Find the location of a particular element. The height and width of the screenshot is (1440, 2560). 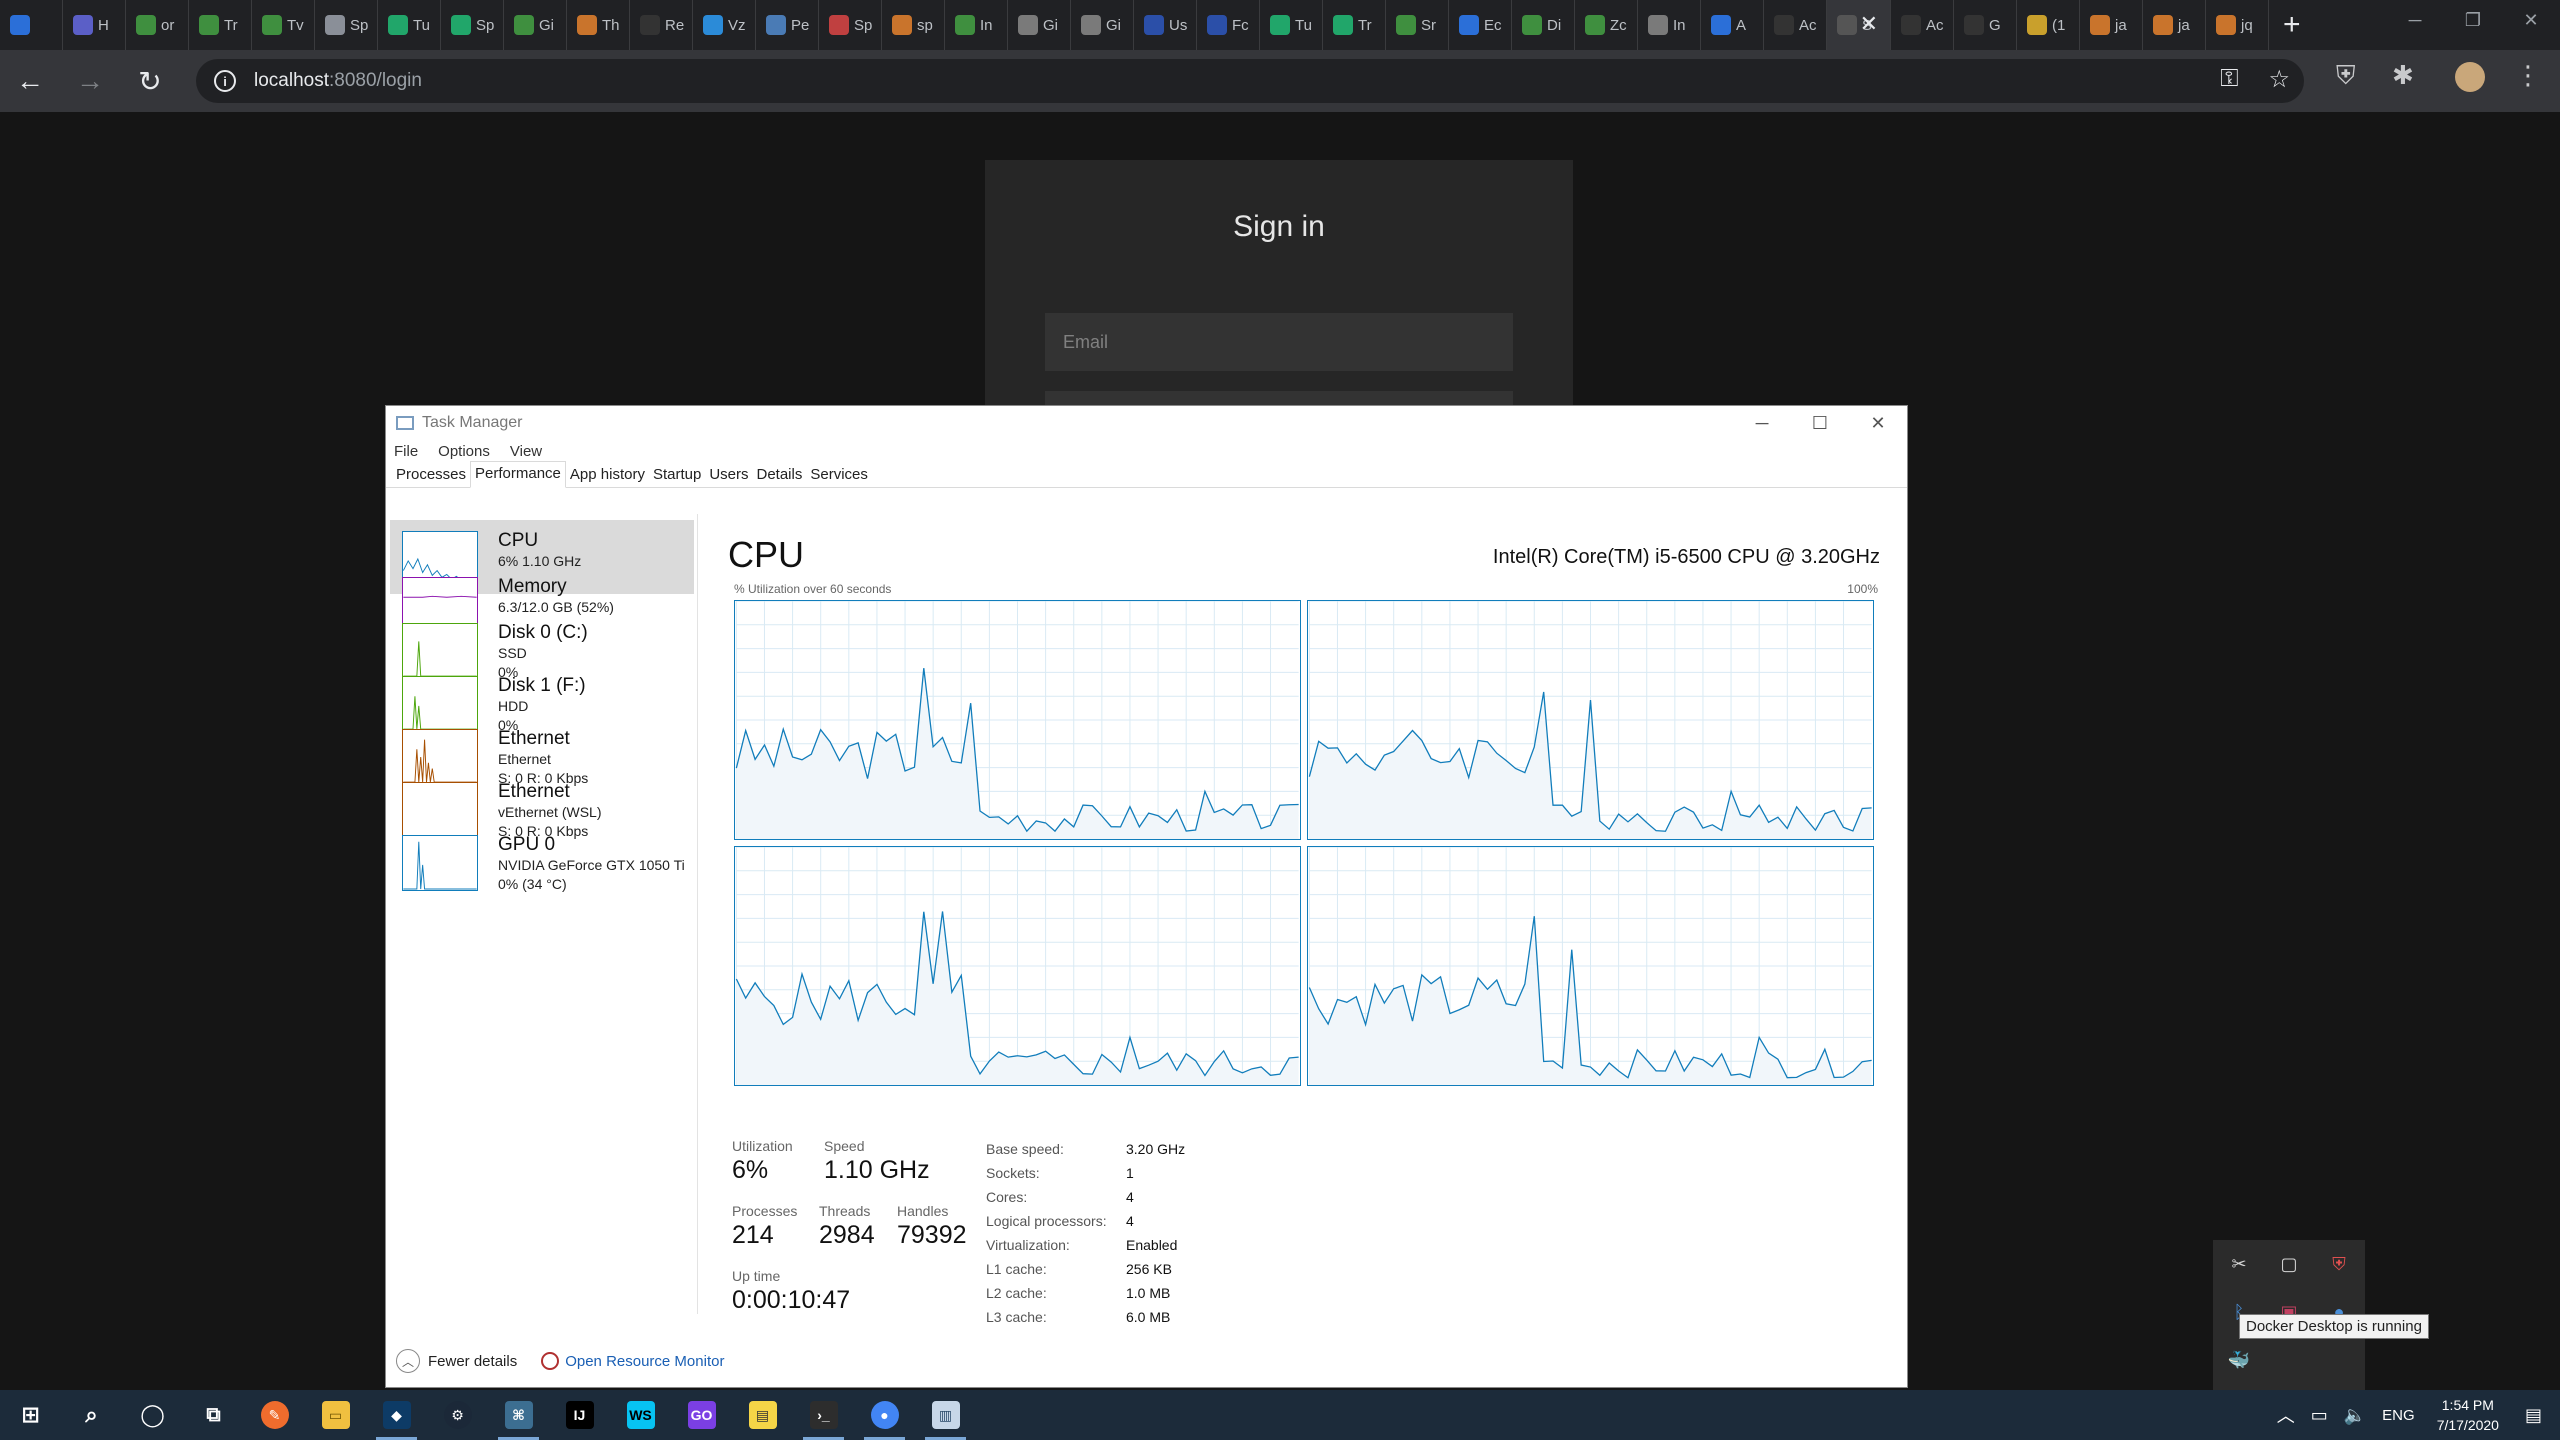

browser-tab: Sr is located at coordinates (1417, 25).